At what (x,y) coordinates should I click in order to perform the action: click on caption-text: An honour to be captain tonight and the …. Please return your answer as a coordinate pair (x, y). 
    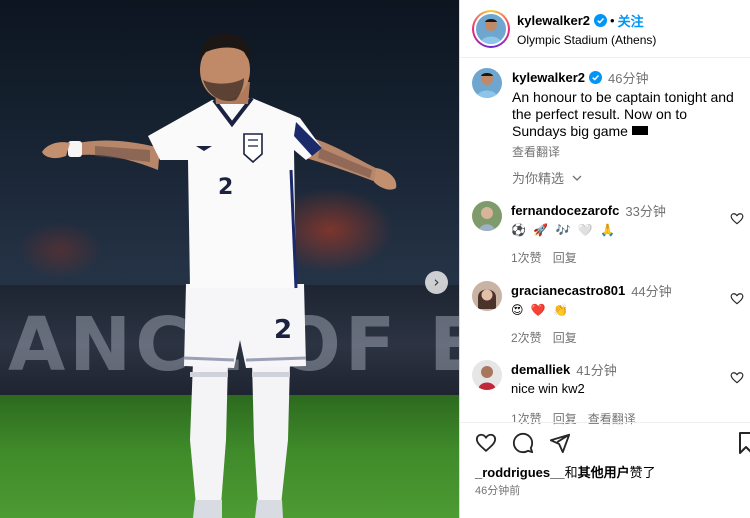
    Looking at the image, I should click on (623, 114).